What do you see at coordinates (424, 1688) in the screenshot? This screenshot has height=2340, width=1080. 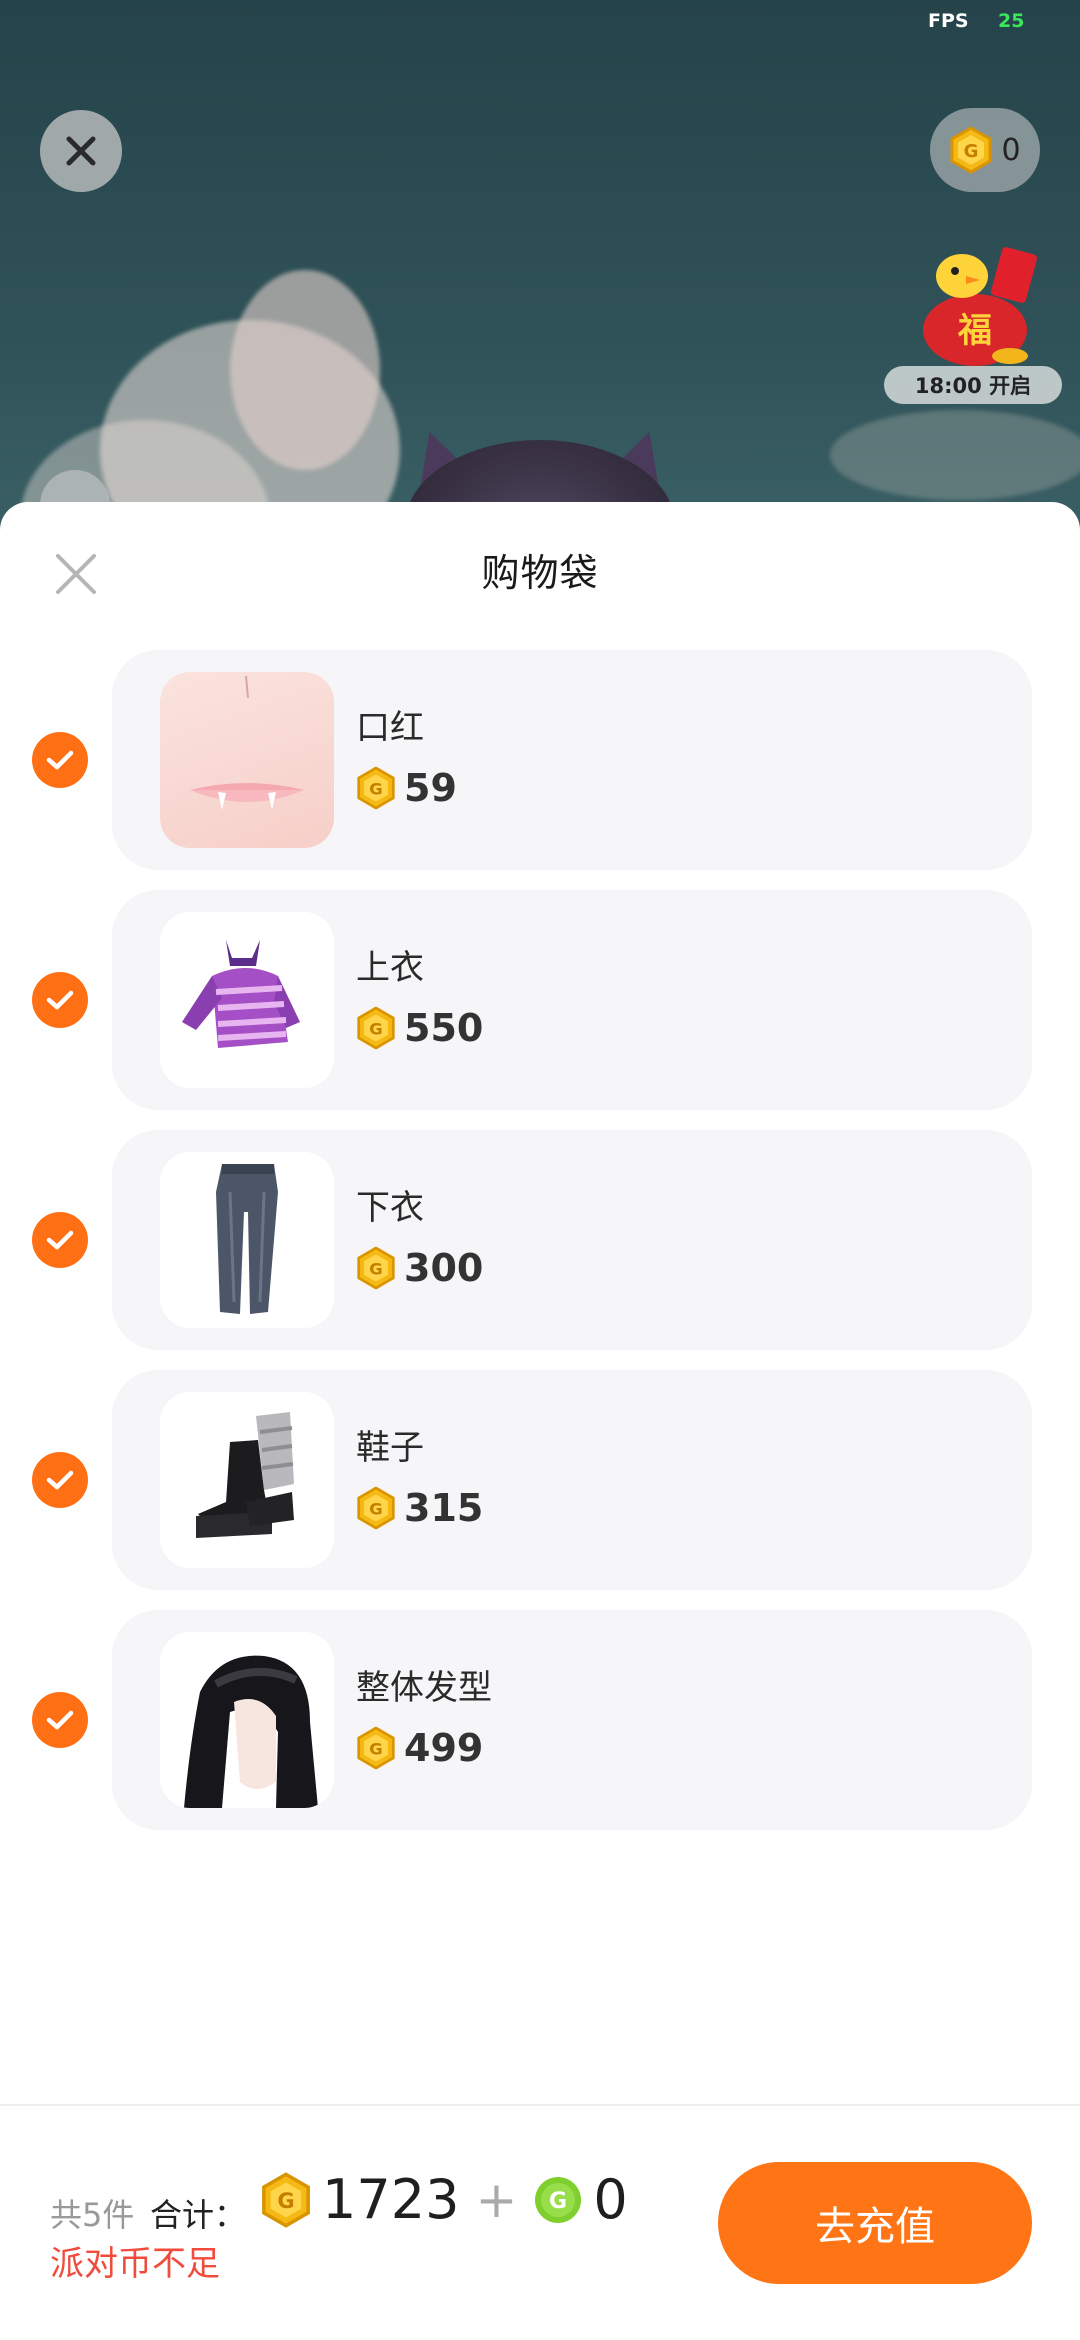 I see `item-name: 整体发型` at bounding box center [424, 1688].